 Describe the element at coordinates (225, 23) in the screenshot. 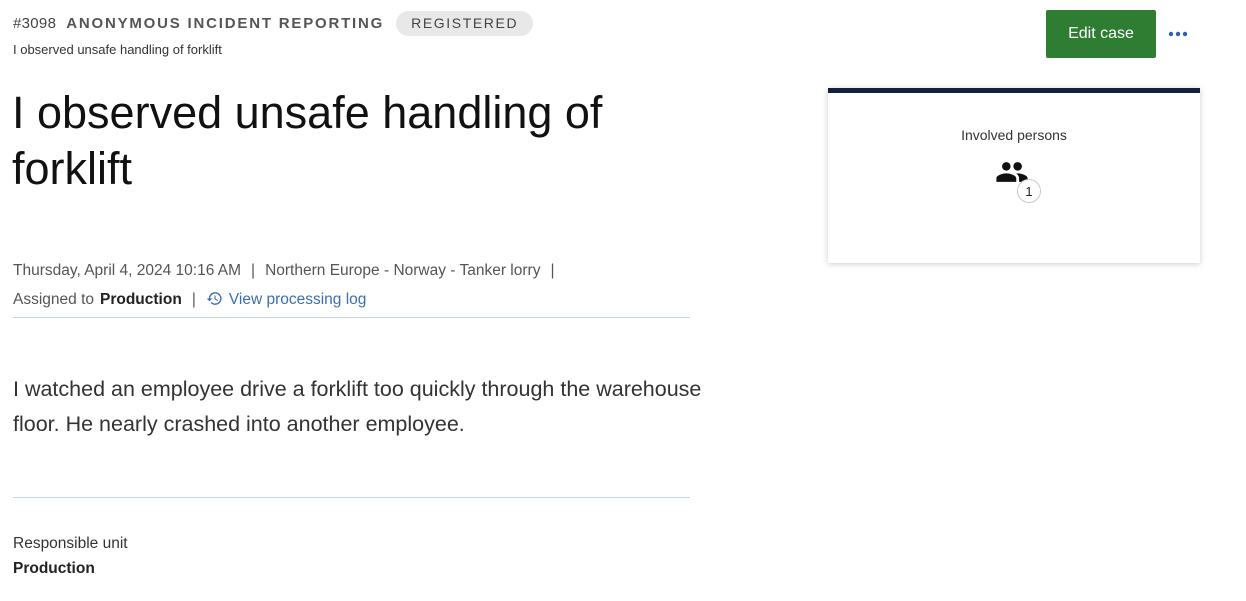

I see `case-type: ANONYMOUS INCIDENT REPORTING` at that location.